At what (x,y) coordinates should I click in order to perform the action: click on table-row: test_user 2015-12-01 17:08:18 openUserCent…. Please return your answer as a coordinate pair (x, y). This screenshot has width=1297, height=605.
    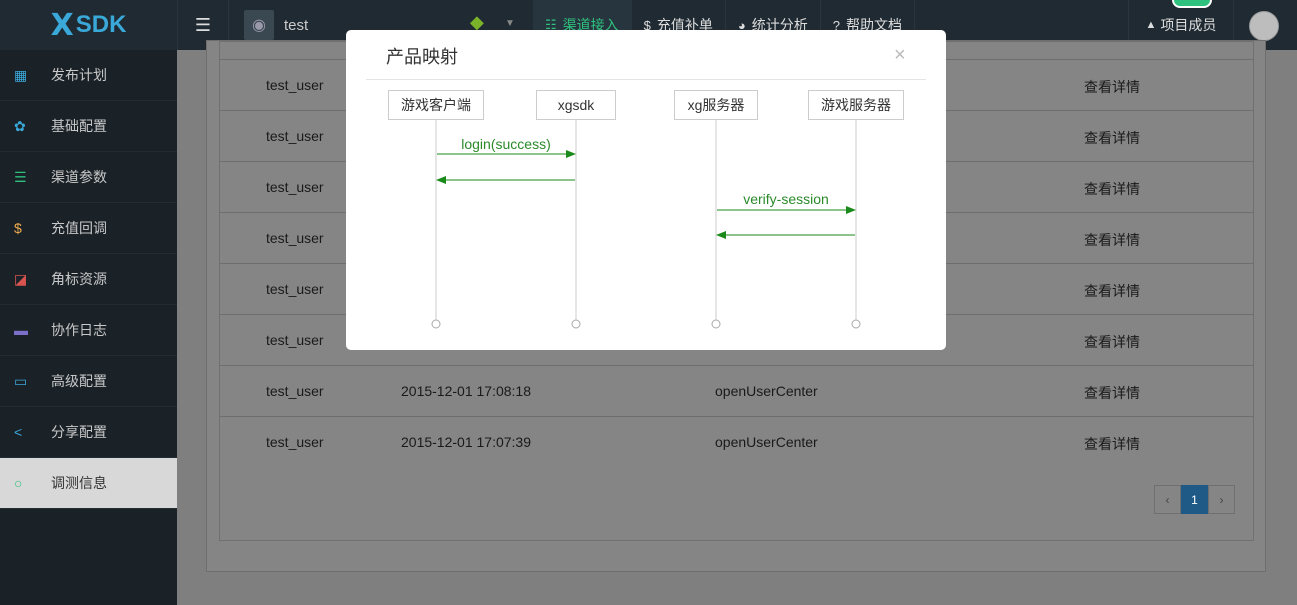
    Looking at the image, I should click on (736, 390).